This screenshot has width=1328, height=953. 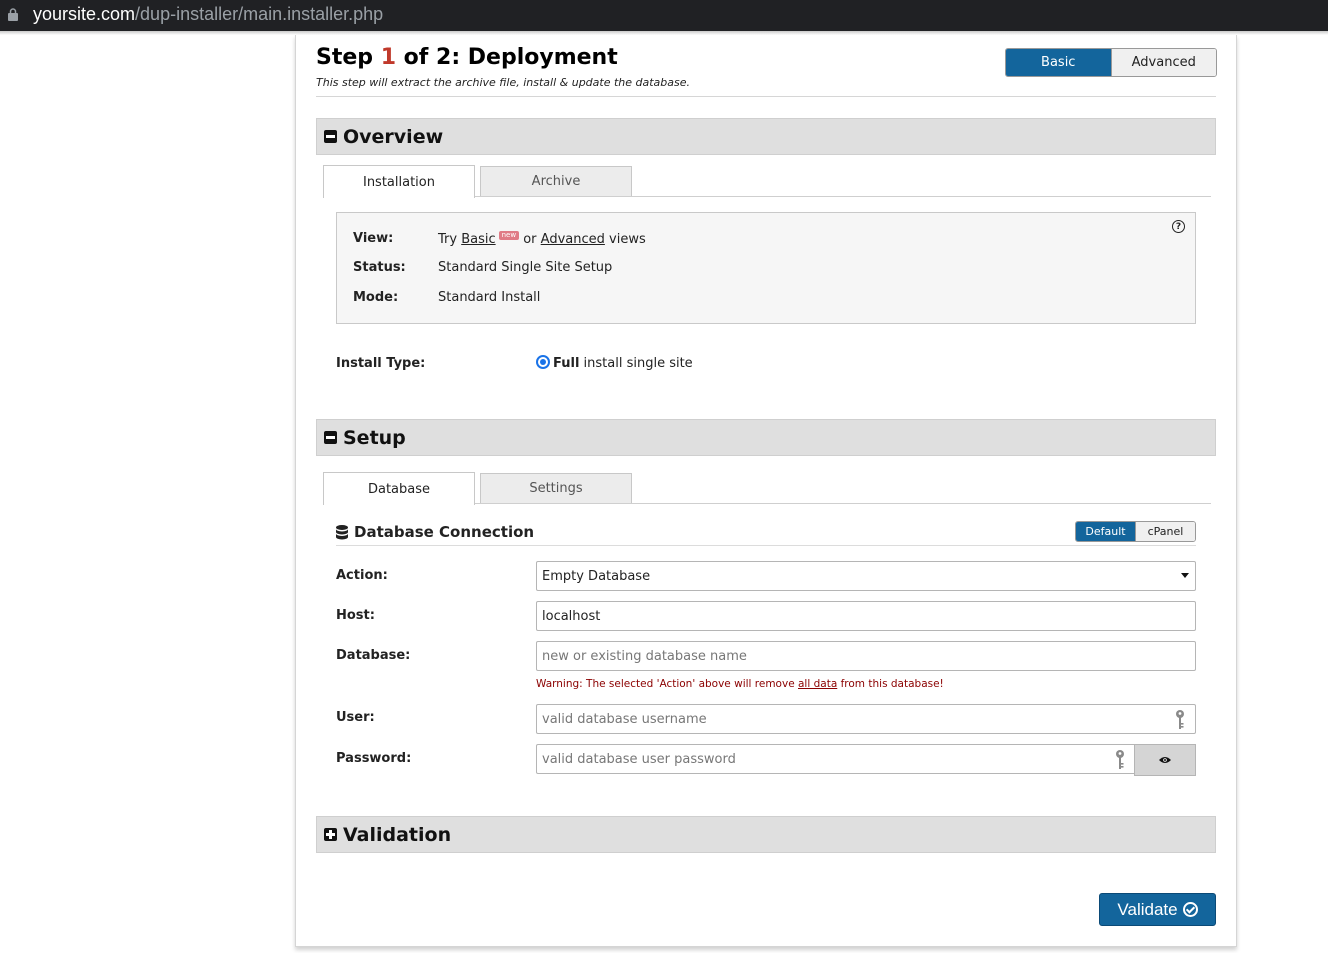 I want to click on step-prefix: Step, so click(x=348, y=57).